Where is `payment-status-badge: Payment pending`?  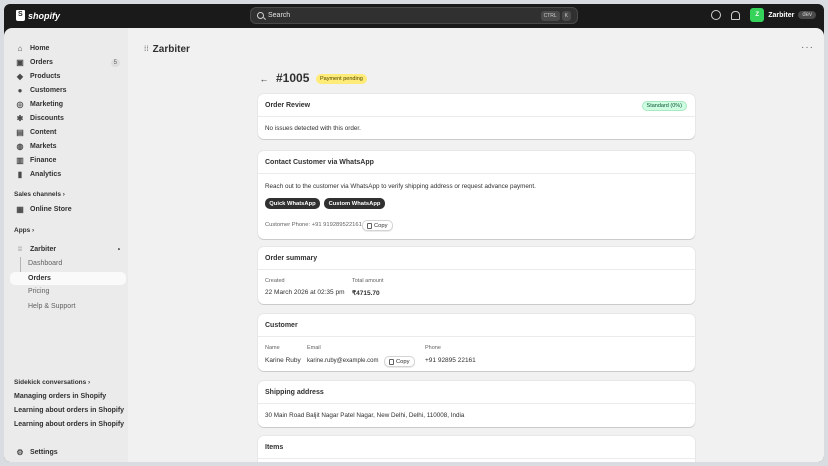
payment-status-badge: Payment pending is located at coordinates (341, 79).